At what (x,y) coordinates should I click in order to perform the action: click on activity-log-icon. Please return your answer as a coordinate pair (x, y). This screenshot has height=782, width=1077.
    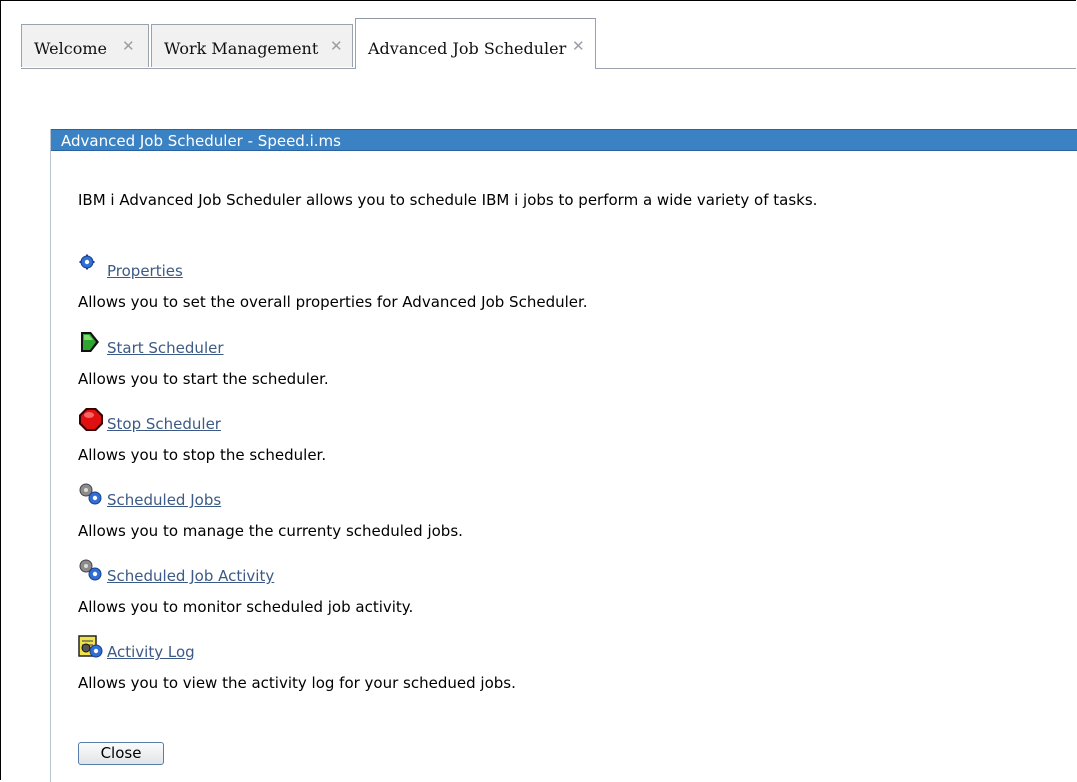
    Looking at the image, I should click on (90, 646).